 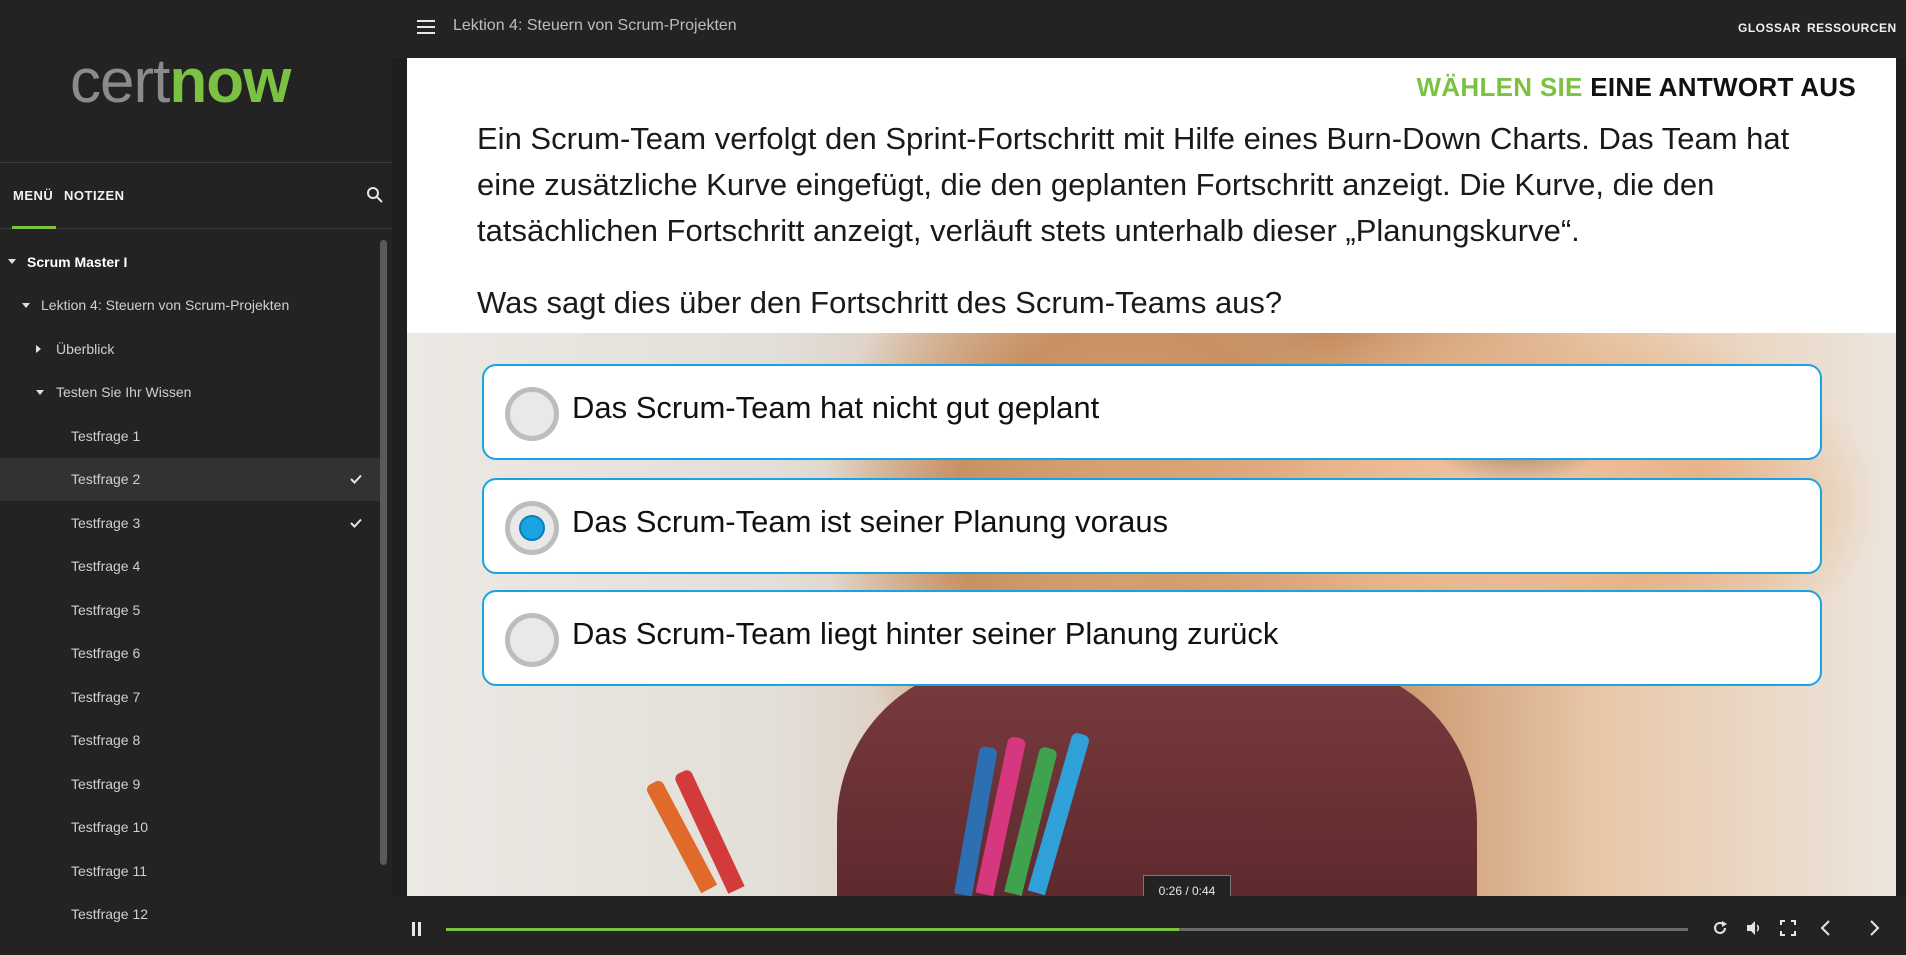 I want to click on logo: certnow, so click(x=196, y=81).